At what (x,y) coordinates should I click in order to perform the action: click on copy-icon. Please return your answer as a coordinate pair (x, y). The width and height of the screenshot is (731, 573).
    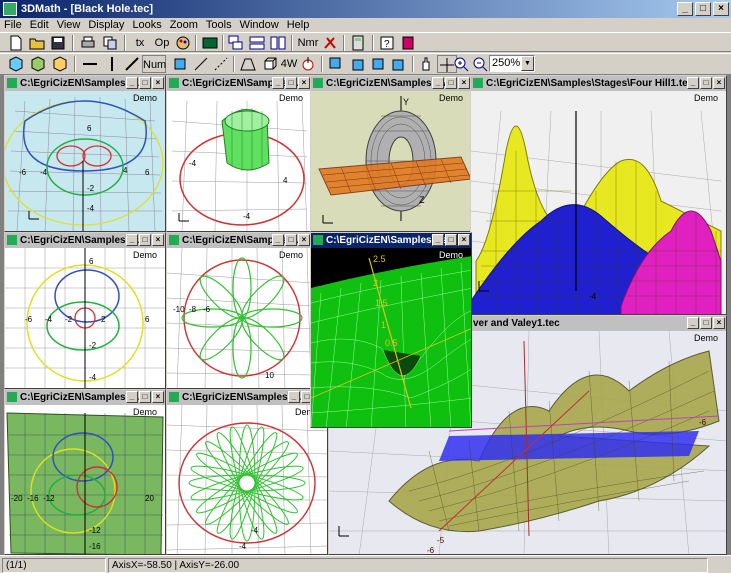
    Looking at the image, I should click on (110, 43).